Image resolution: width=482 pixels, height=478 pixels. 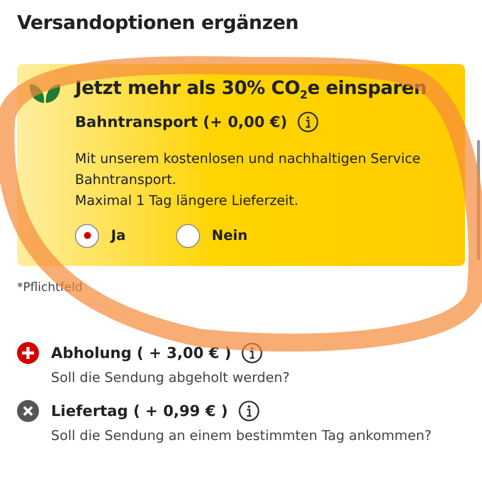 What do you see at coordinates (248, 170) in the screenshot?
I see `description-text: Mit unserem kostenlosen und nachhaltigen Service Bahntransport.` at bounding box center [248, 170].